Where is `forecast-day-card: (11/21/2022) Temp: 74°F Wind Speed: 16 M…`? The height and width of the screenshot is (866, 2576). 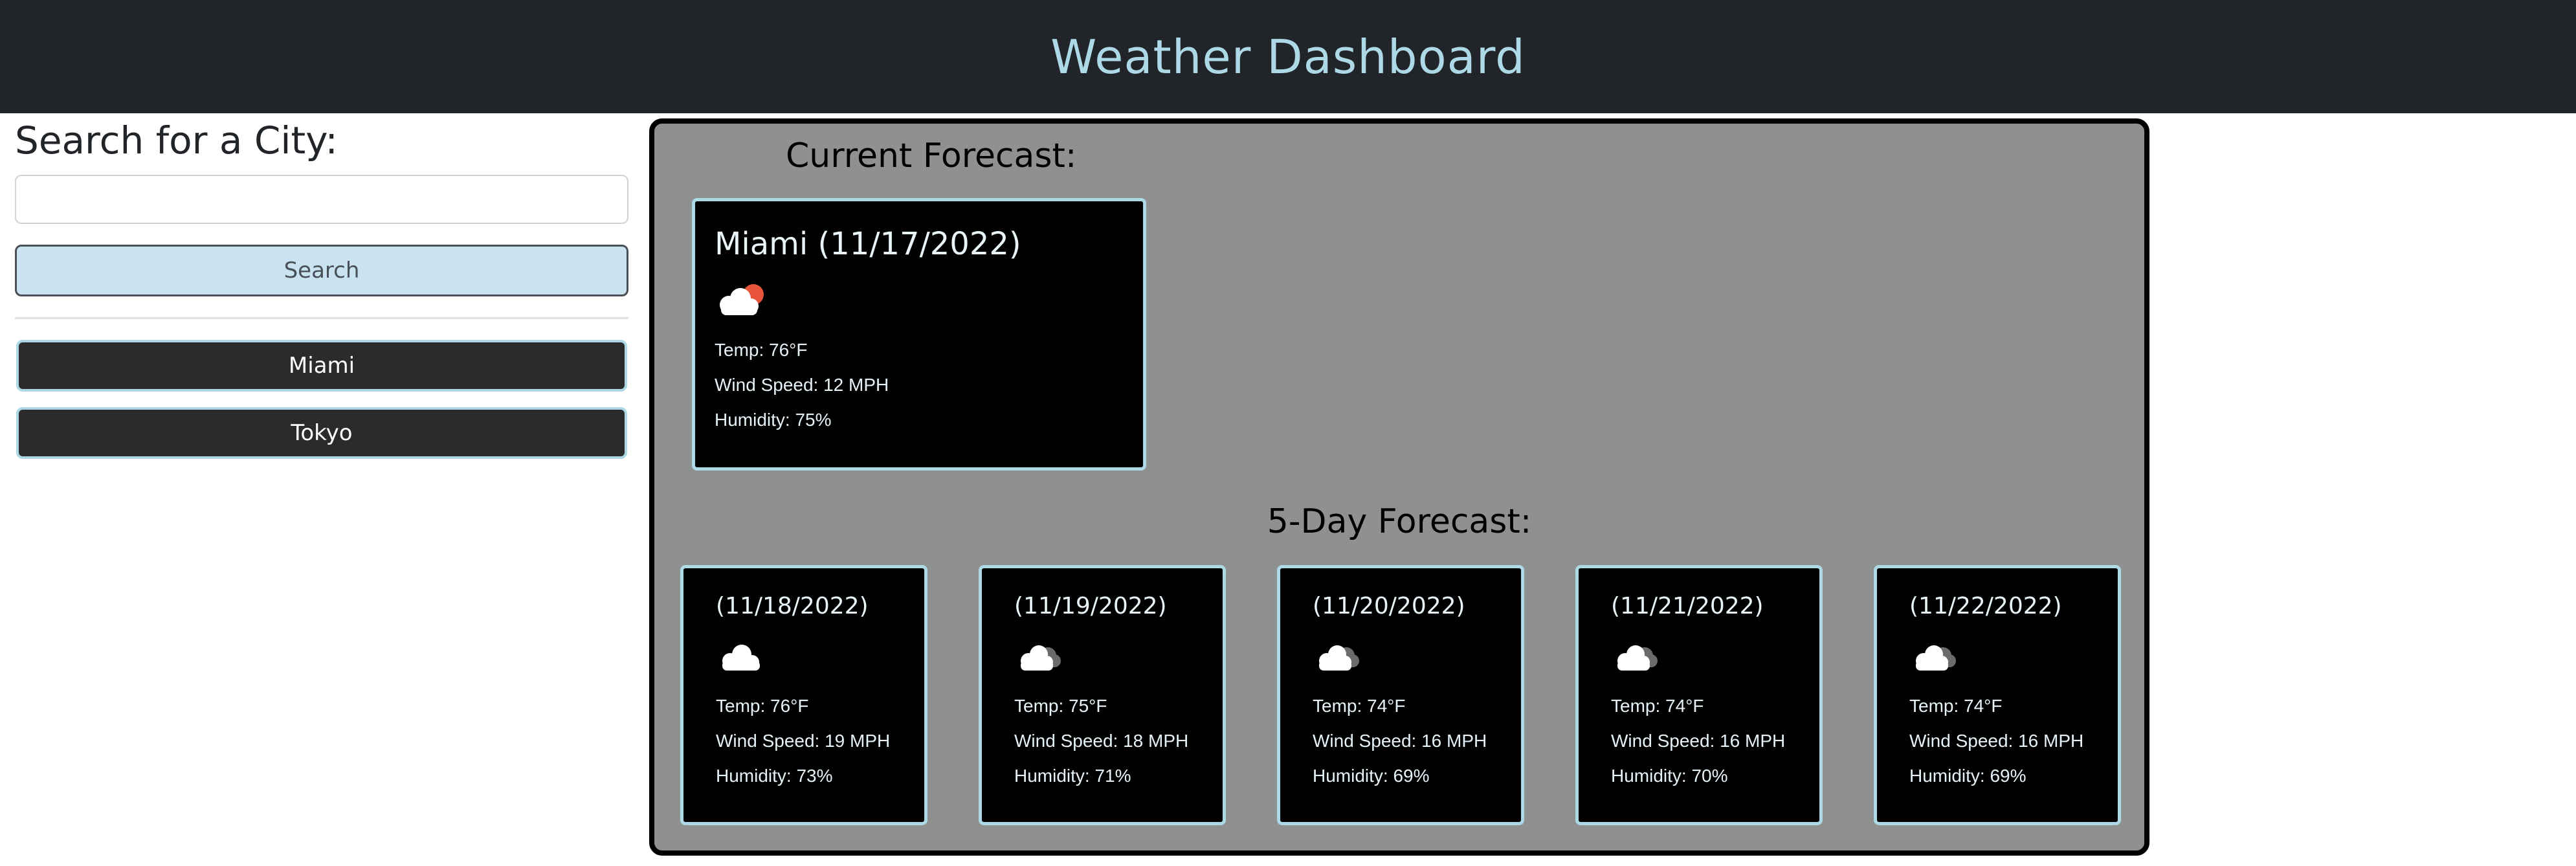 forecast-day-card: (11/21/2022) Temp: 74°F Wind Speed: 16 M… is located at coordinates (1699, 695).